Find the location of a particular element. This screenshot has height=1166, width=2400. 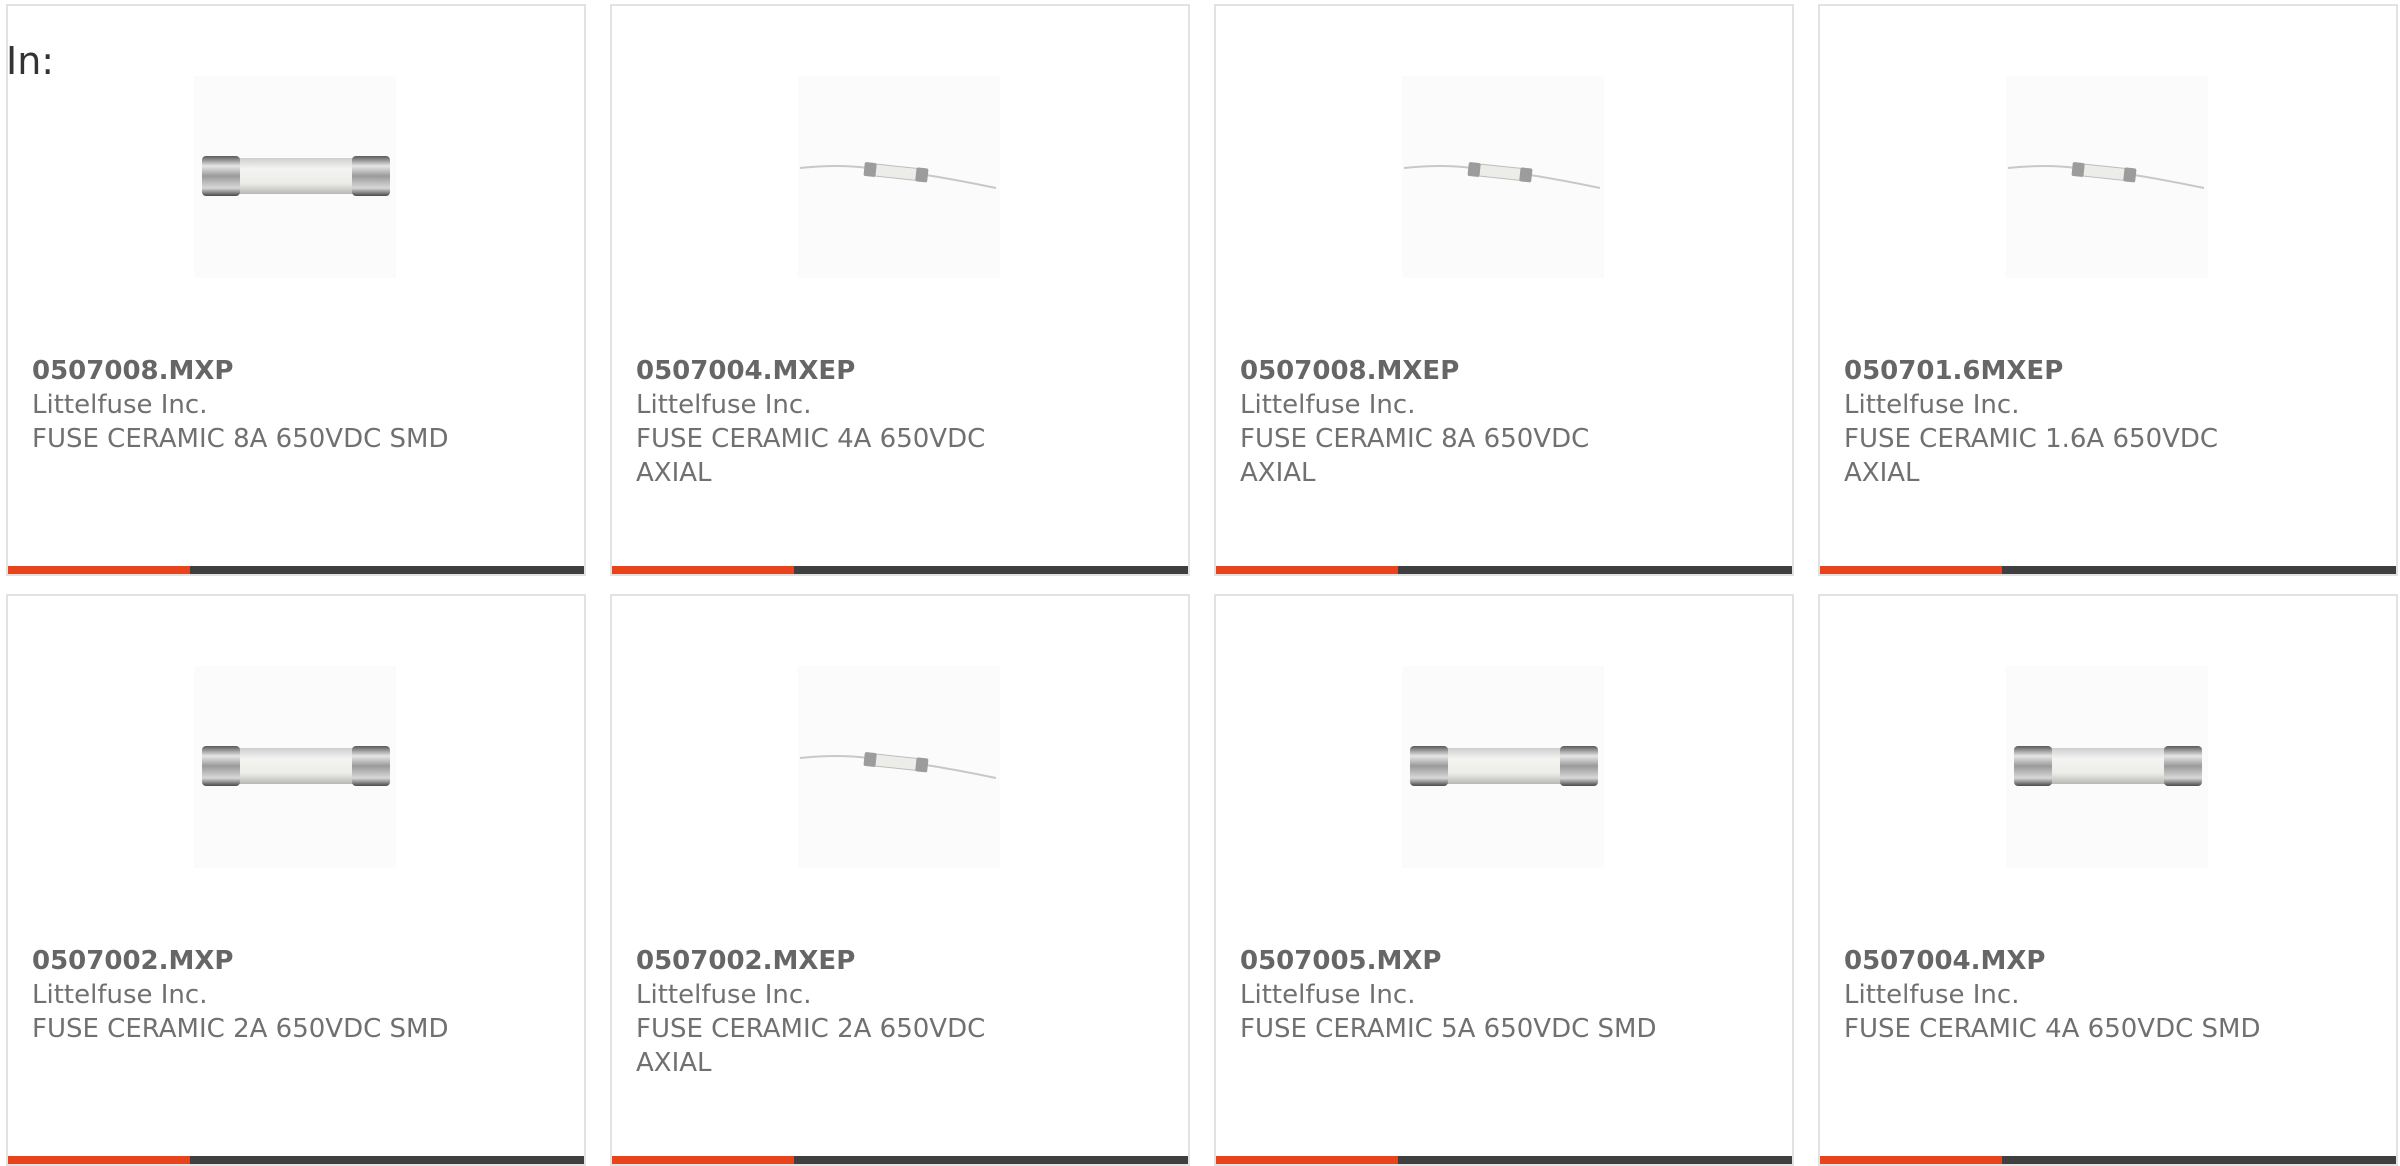

product-description: FUSE CERAMIC 2A 650VDC SMD is located at coordinates (240, 1029).